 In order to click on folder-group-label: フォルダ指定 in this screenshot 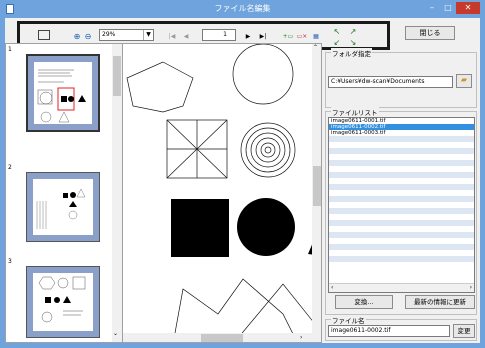, I will do `click(351, 53)`.